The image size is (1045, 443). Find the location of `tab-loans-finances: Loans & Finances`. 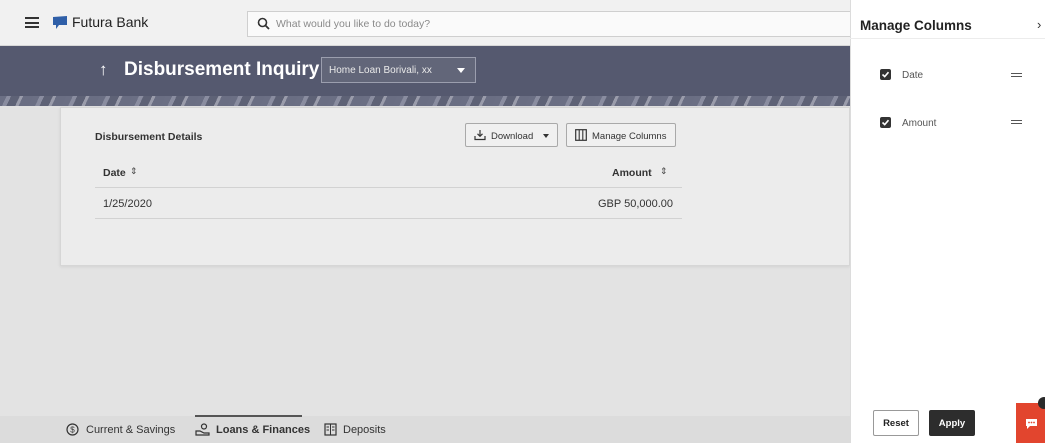

tab-loans-finances: Loans & Finances is located at coordinates (263, 430).